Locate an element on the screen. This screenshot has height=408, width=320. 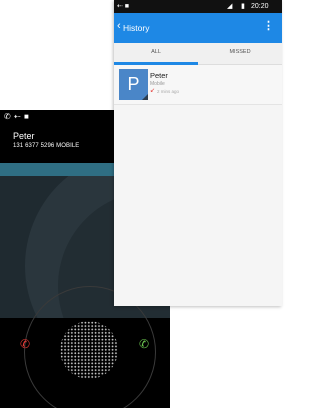
square-icon: ■ is located at coordinates (26, 116).